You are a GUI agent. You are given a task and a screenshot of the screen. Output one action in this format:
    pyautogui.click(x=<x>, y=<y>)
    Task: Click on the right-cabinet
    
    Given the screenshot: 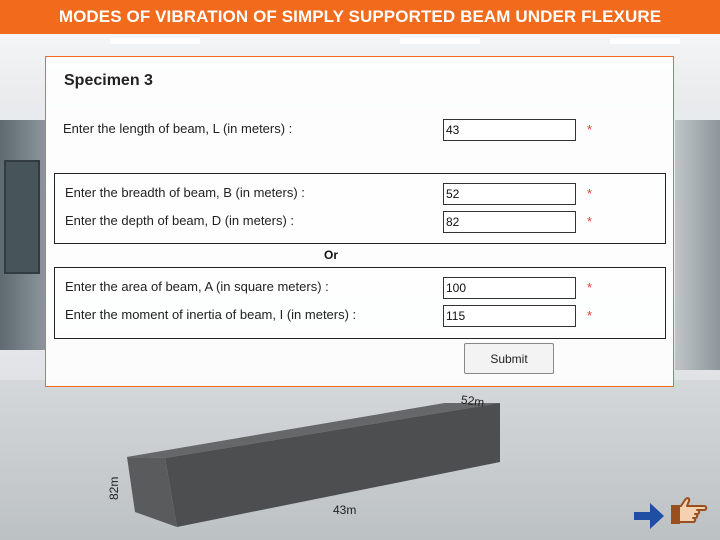 What is the action you would take?
    pyautogui.click(x=697, y=245)
    